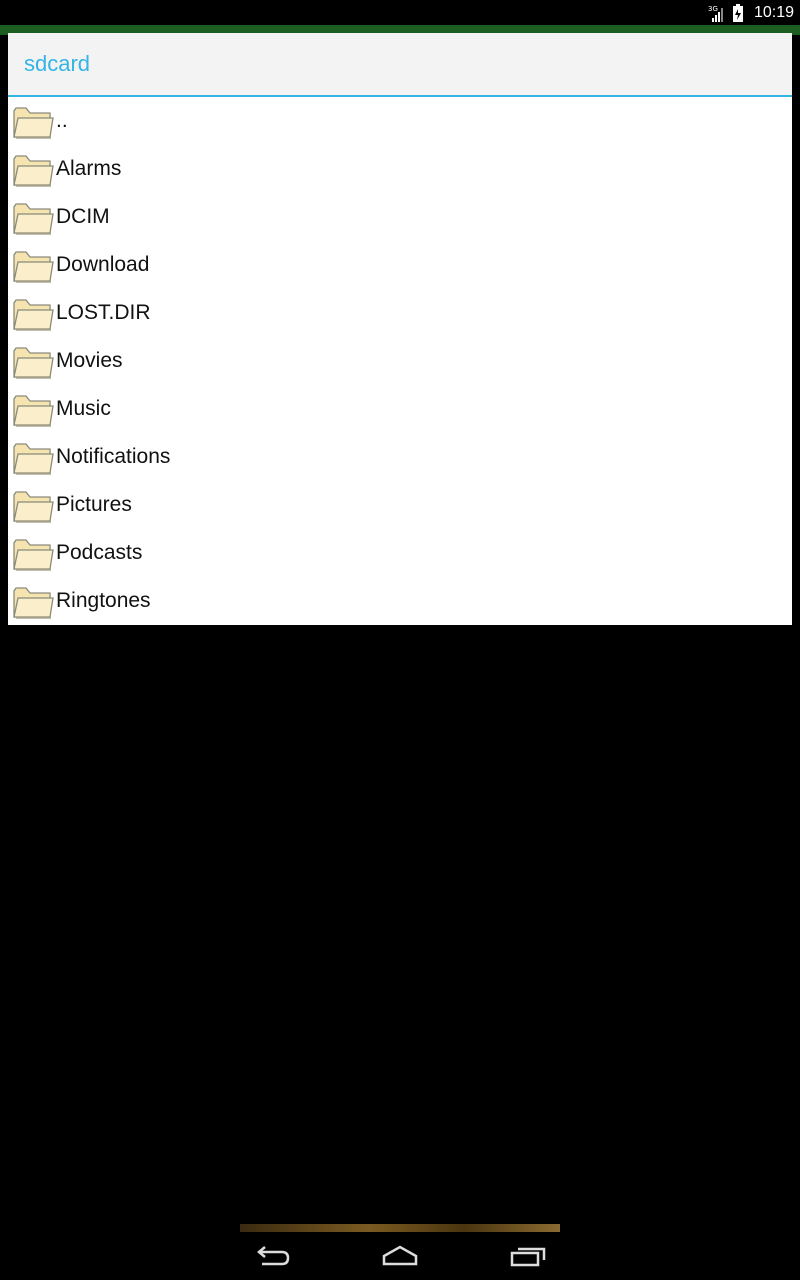 This screenshot has width=800, height=1280. What do you see at coordinates (400, 457) in the screenshot?
I see `folder-item: Notifications` at bounding box center [400, 457].